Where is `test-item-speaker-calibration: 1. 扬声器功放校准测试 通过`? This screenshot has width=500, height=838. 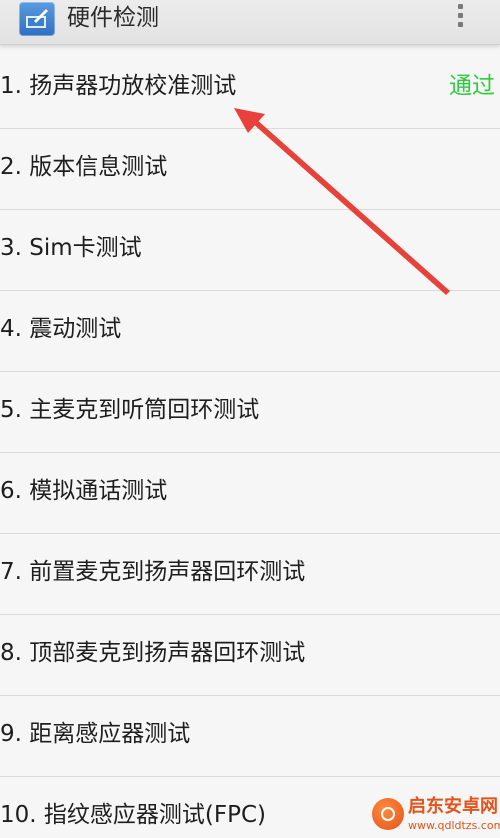 test-item-speaker-calibration: 1. 扬声器功放校准测试 通过 is located at coordinates (250, 88).